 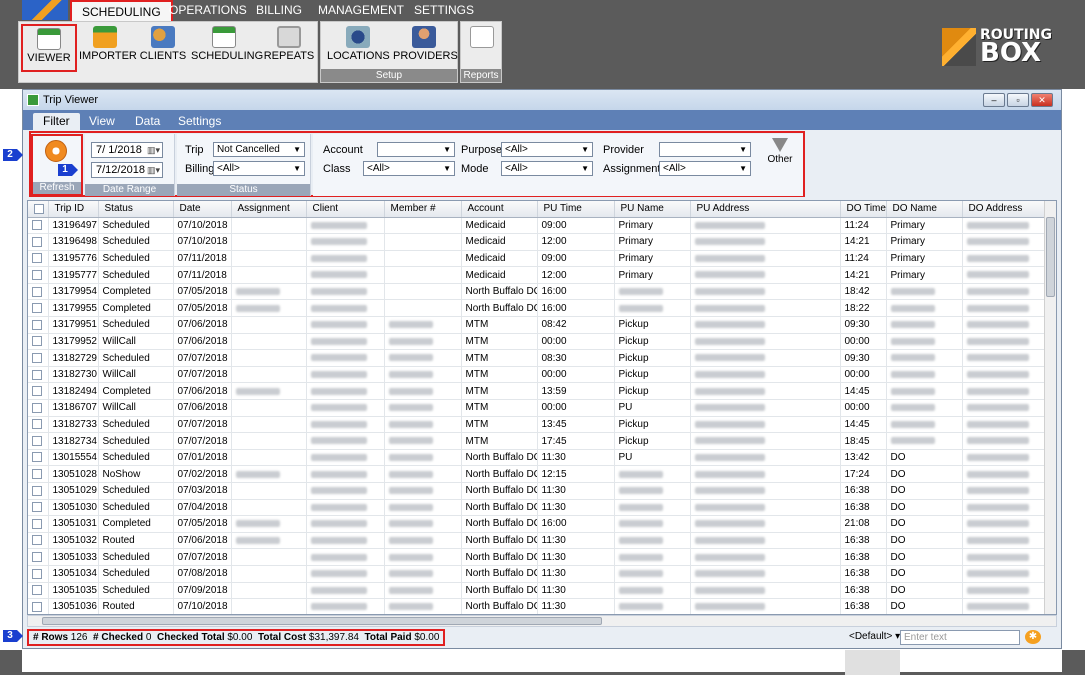 I want to click on minimize-button: –, so click(x=994, y=100).